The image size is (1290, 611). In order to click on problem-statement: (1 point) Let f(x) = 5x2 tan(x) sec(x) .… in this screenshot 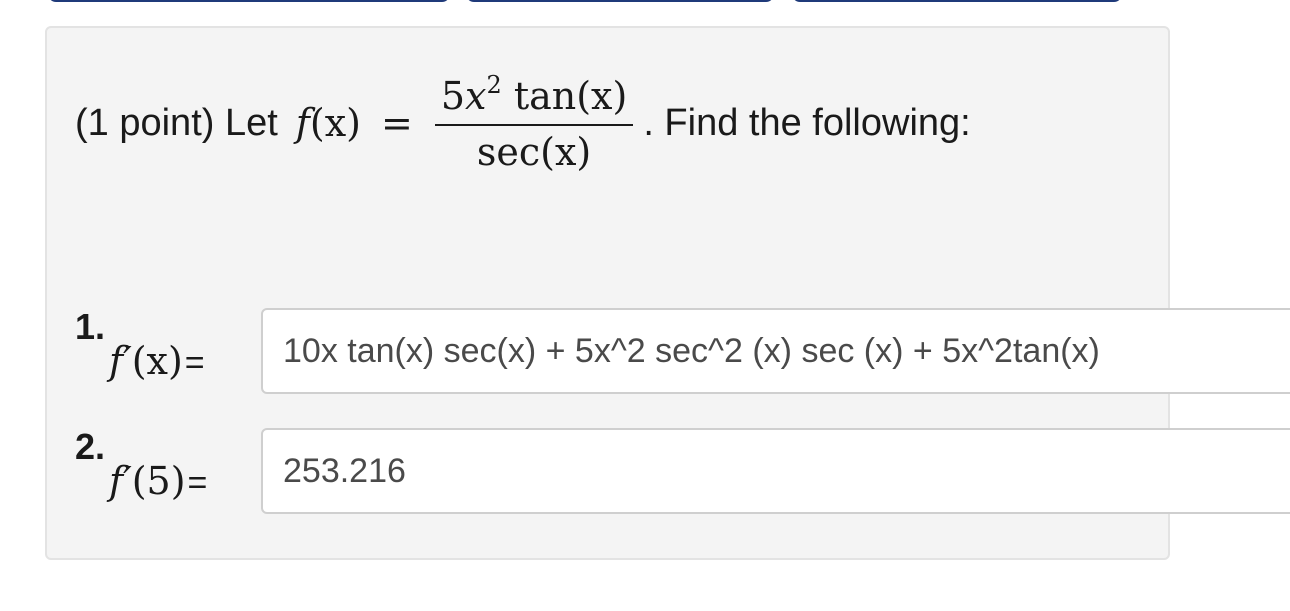, I will do `click(523, 123)`.